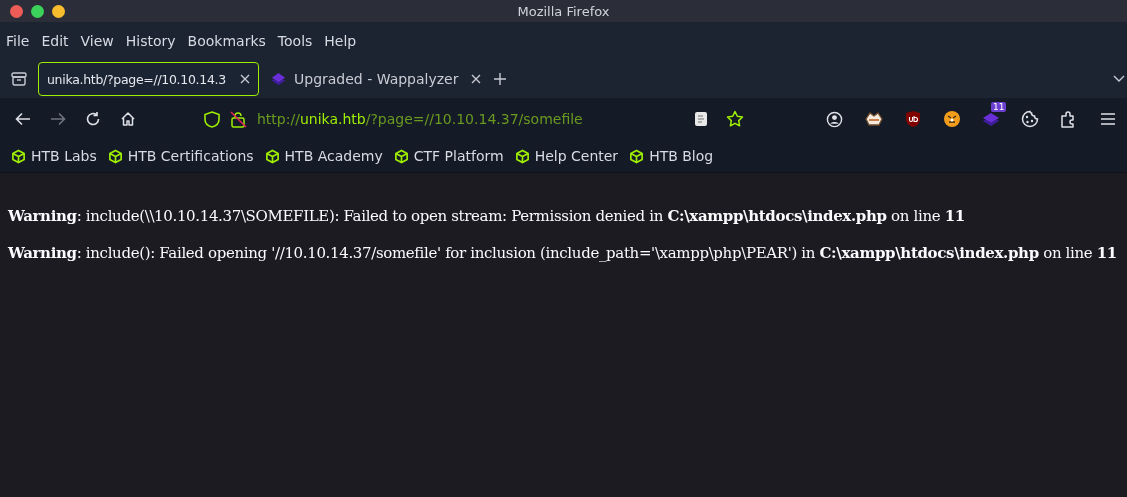  What do you see at coordinates (18, 41) in the screenshot?
I see `menu-item: File` at bounding box center [18, 41].